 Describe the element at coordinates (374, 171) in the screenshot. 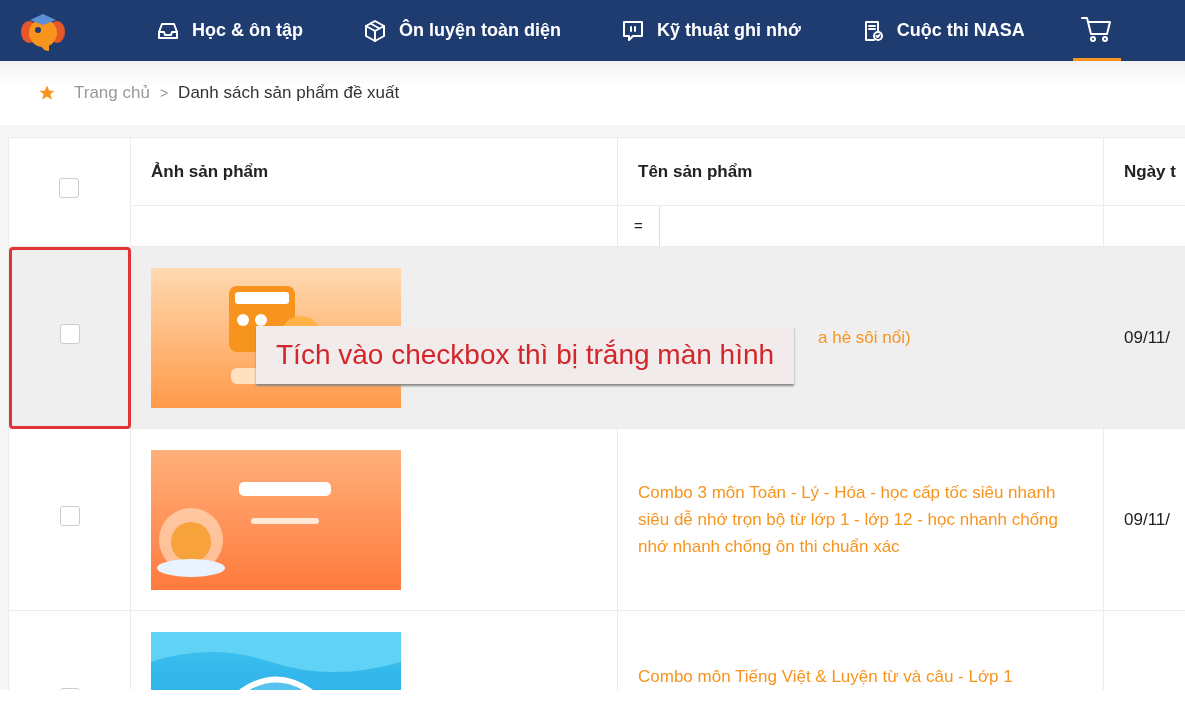

I see `column-header: Ảnh sản phẩm` at that location.